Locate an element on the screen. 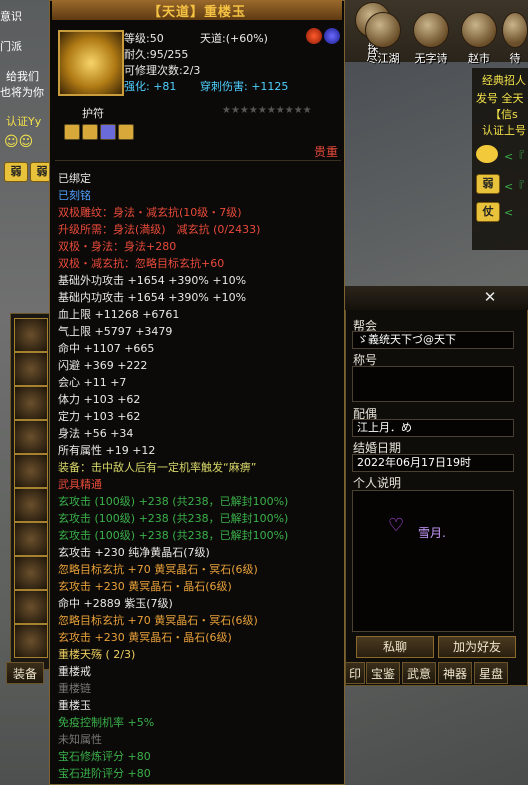  attribute-line: 双极・身法：身法+280 is located at coordinates (117, 246).